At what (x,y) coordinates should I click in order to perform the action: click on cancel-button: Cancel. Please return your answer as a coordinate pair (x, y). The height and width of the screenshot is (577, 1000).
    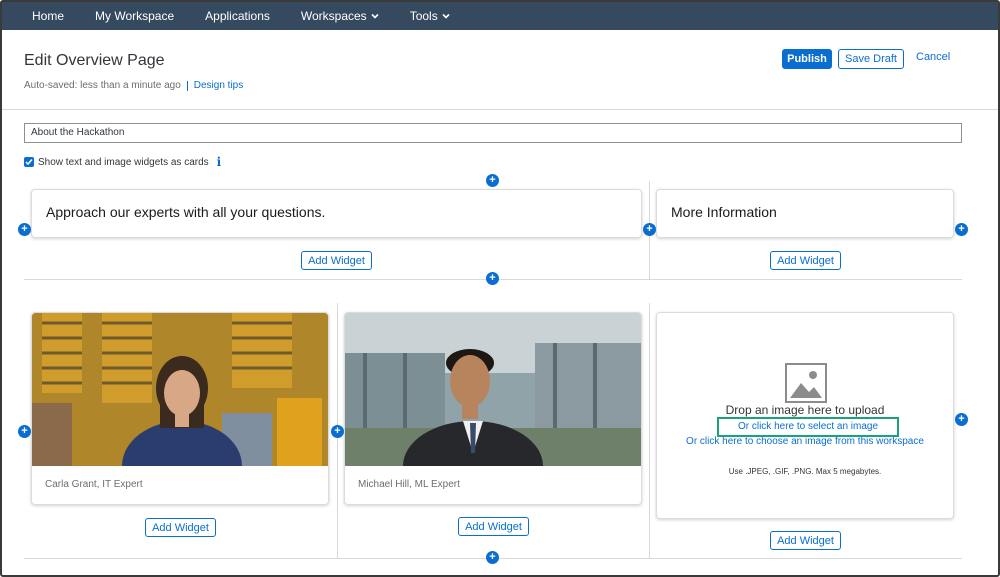
    Looking at the image, I should click on (933, 57).